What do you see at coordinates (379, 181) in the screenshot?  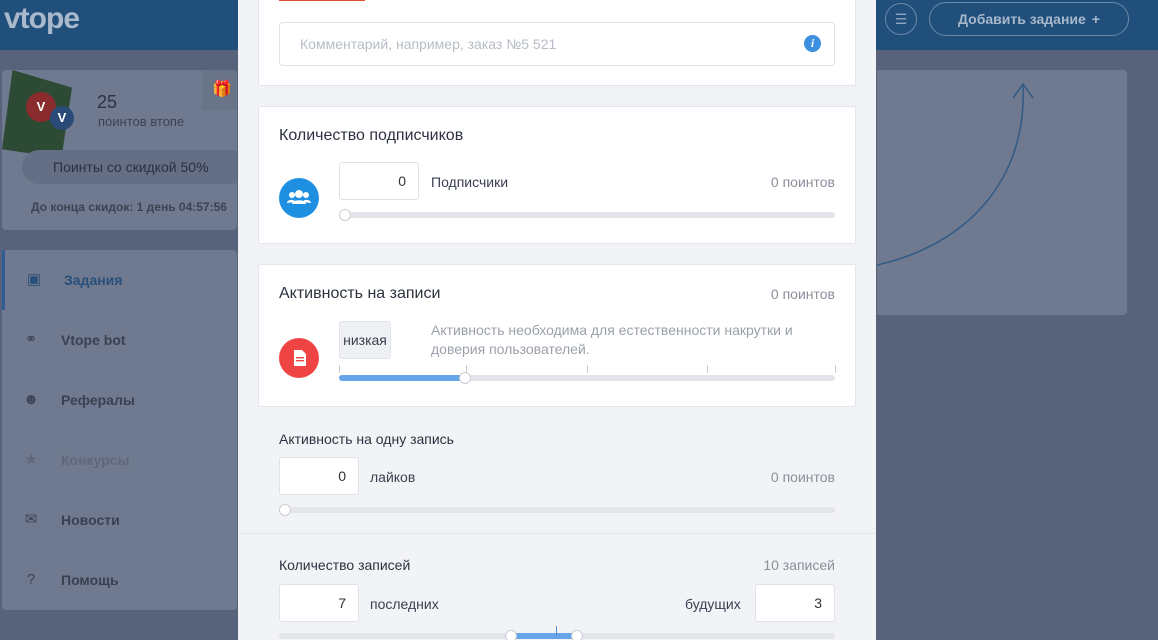 I see `subscribers-count-input: 0` at bounding box center [379, 181].